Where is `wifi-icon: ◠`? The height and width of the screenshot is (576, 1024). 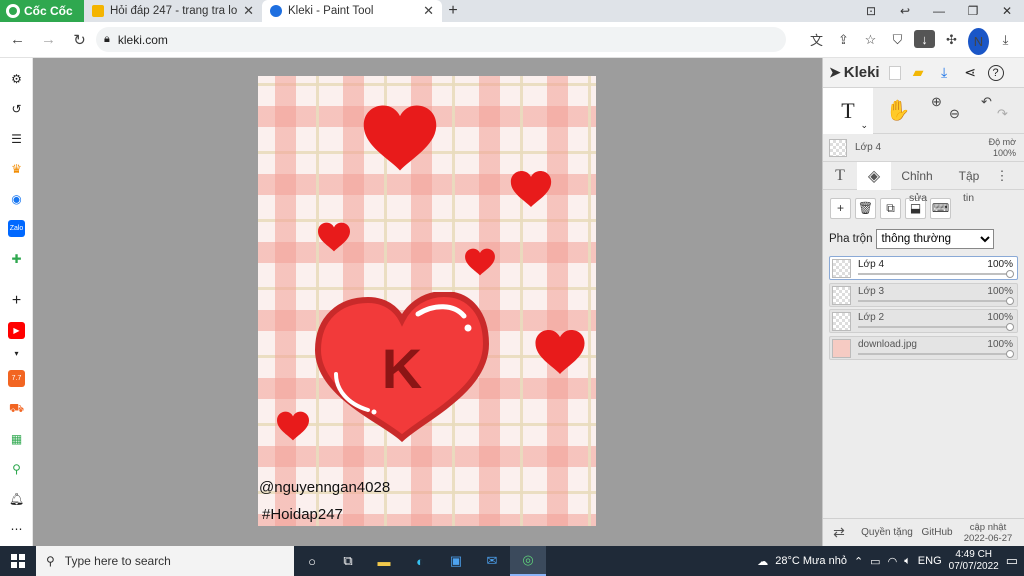
wifi-icon: ◠ is located at coordinates (893, 561).